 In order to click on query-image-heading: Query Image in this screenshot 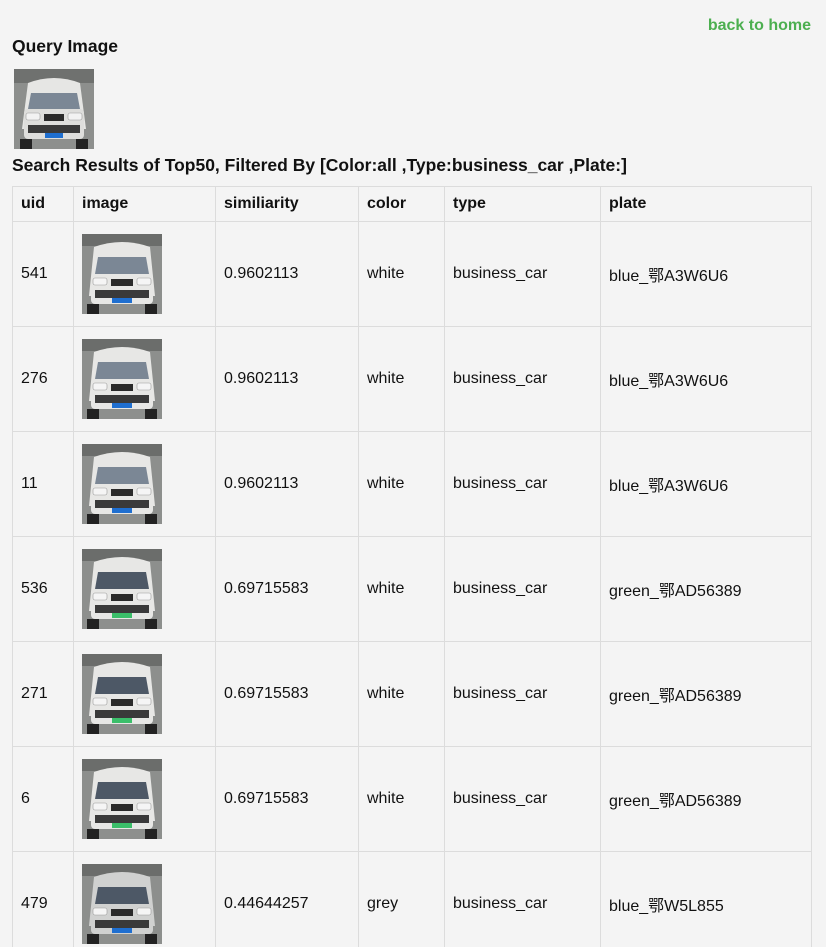, I will do `click(65, 46)`.